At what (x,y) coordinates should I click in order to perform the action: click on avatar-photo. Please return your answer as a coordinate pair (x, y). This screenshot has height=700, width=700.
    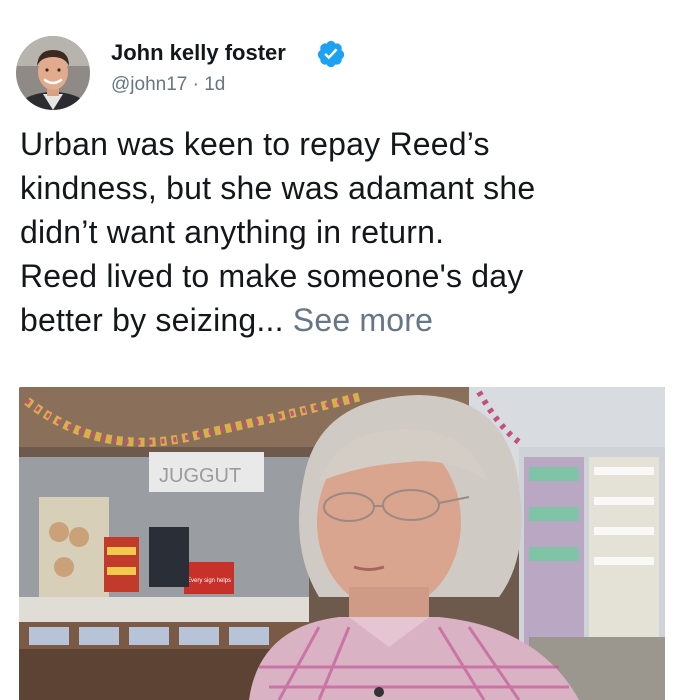
    Looking at the image, I should click on (53, 73).